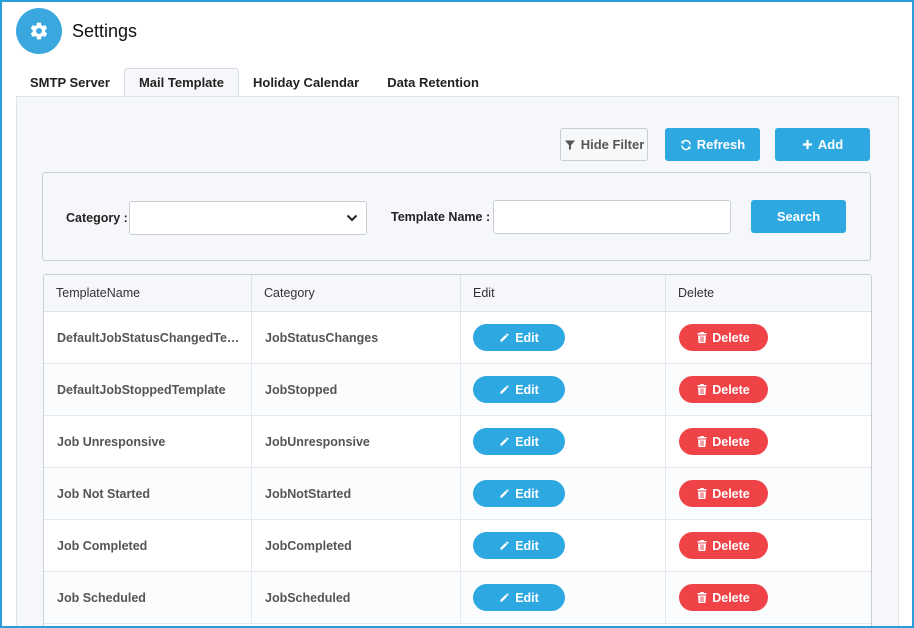 This screenshot has width=914, height=628. What do you see at coordinates (563, 293) in the screenshot?
I see `column-header-edit: Edit` at bounding box center [563, 293].